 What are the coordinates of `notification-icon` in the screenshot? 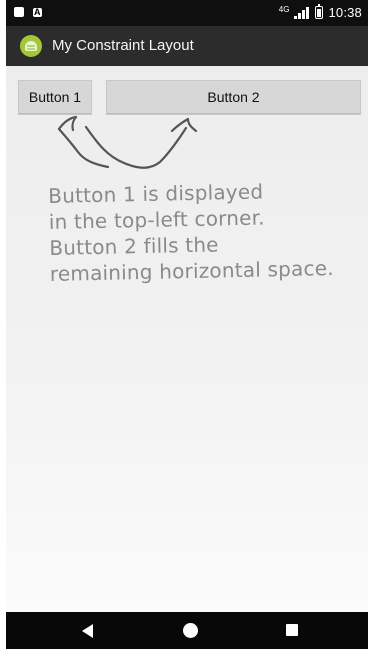 It's located at (19, 12).